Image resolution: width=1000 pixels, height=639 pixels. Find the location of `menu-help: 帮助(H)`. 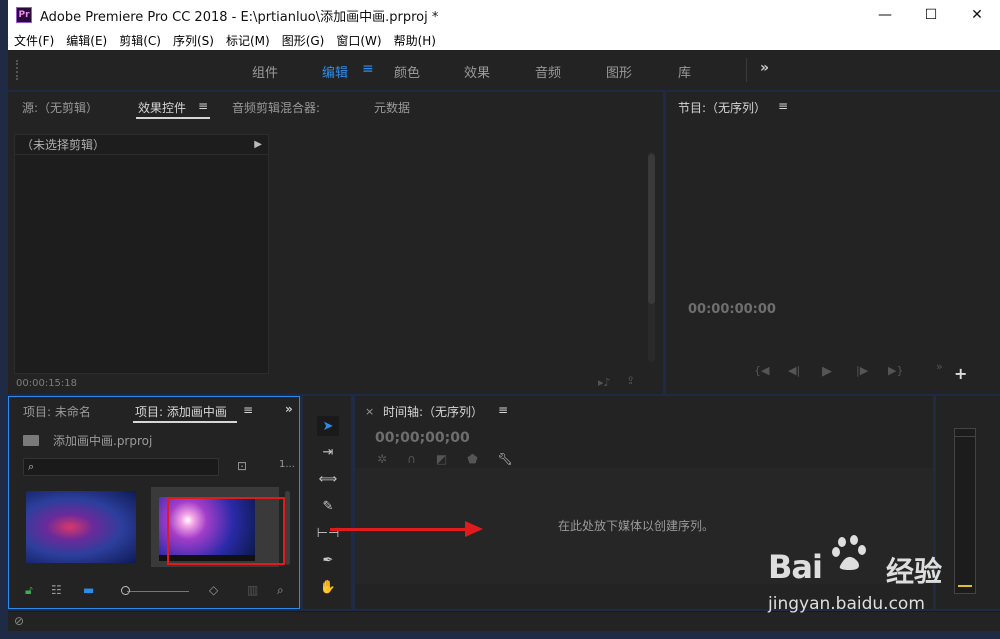

menu-help: 帮助(H) is located at coordinates (415, 40).